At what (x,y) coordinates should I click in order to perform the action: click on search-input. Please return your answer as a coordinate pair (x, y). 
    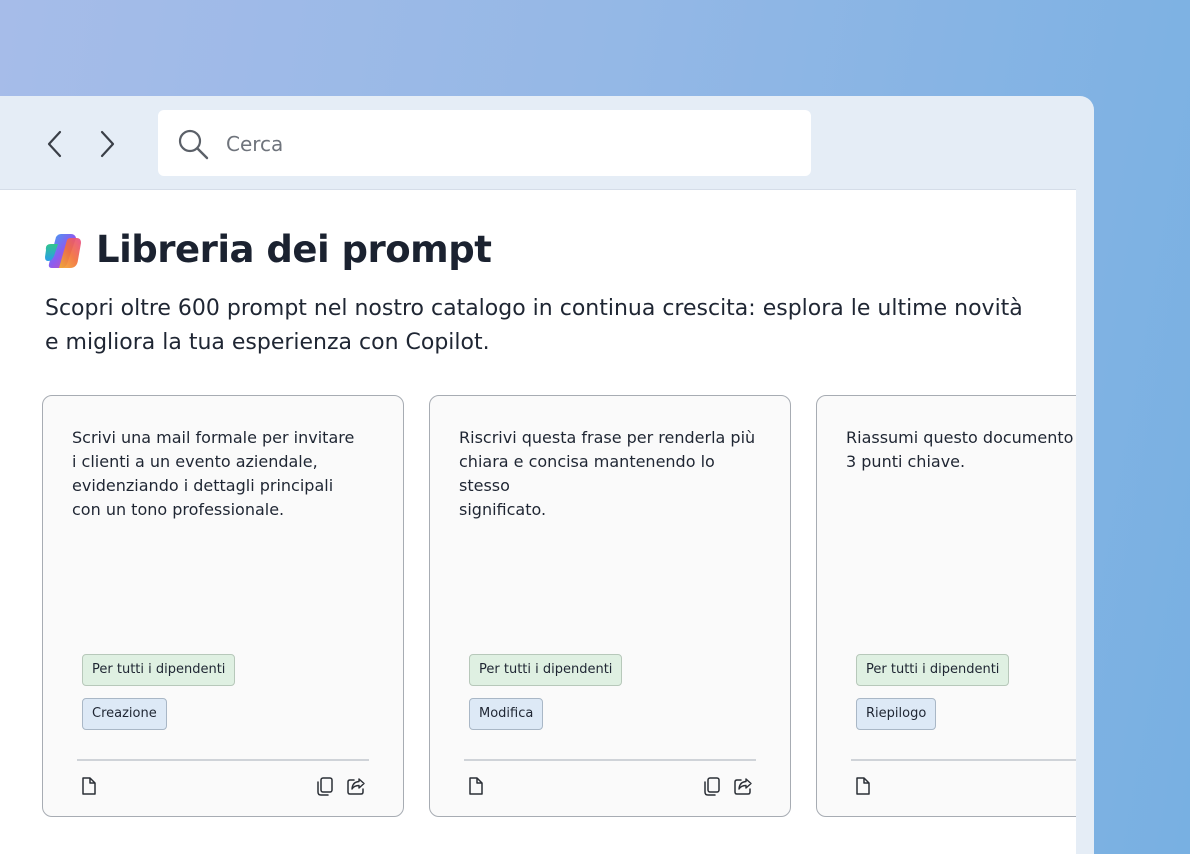
    Looking at the image, I should click on (506, 144).